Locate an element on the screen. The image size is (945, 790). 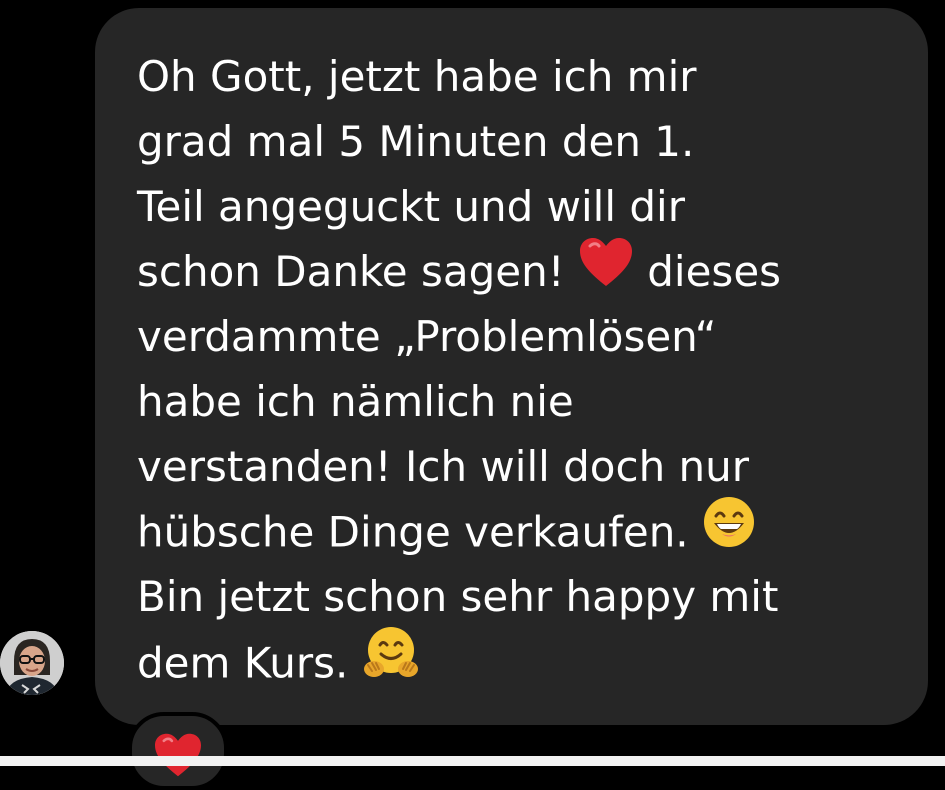
avatar is located at coordinates (32, 663).